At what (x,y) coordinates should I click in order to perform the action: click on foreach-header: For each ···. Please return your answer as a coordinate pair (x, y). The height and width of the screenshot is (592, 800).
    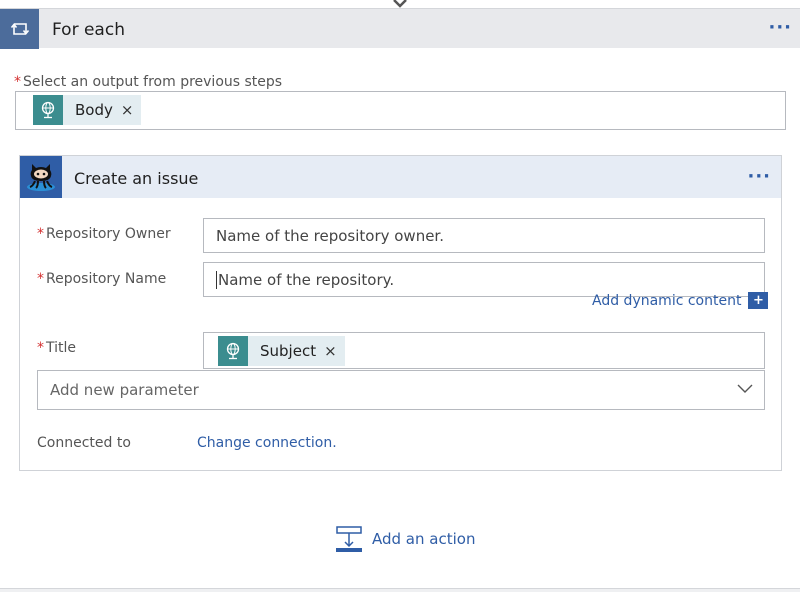
    Looking at the image, I should click on (400, 28).